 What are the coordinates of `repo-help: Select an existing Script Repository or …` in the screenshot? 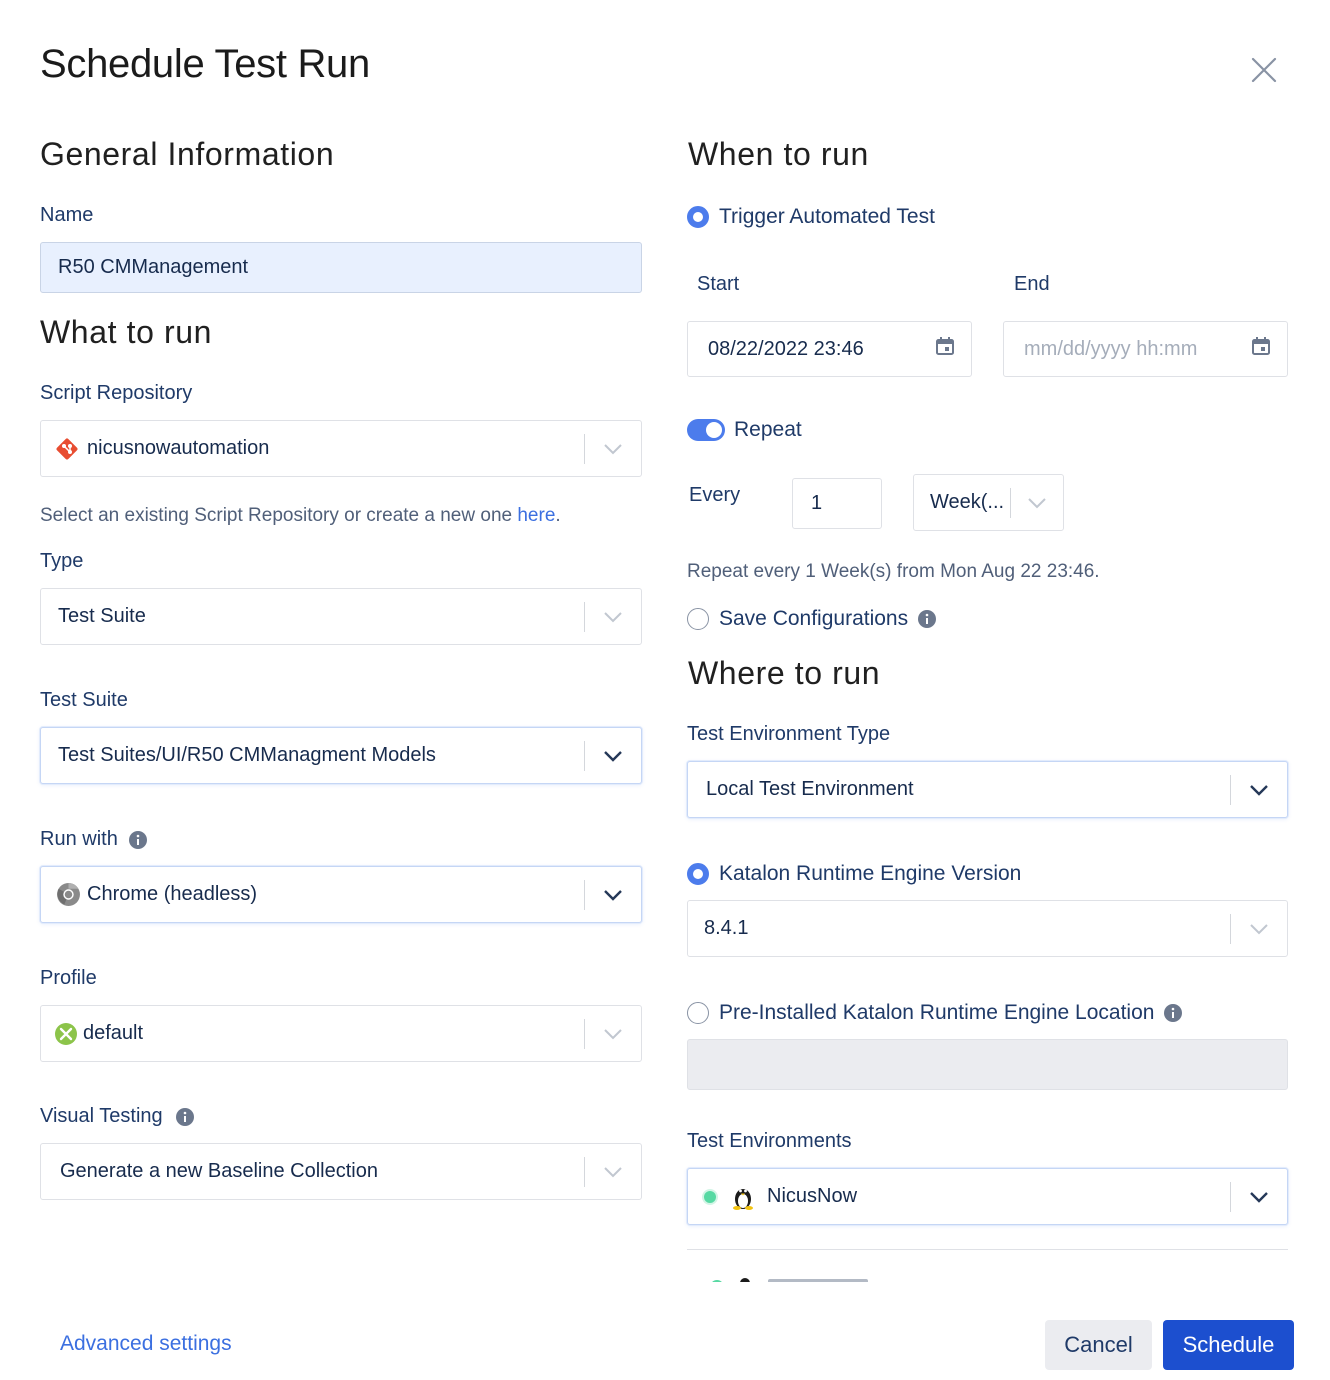 It's located at (300, 516).